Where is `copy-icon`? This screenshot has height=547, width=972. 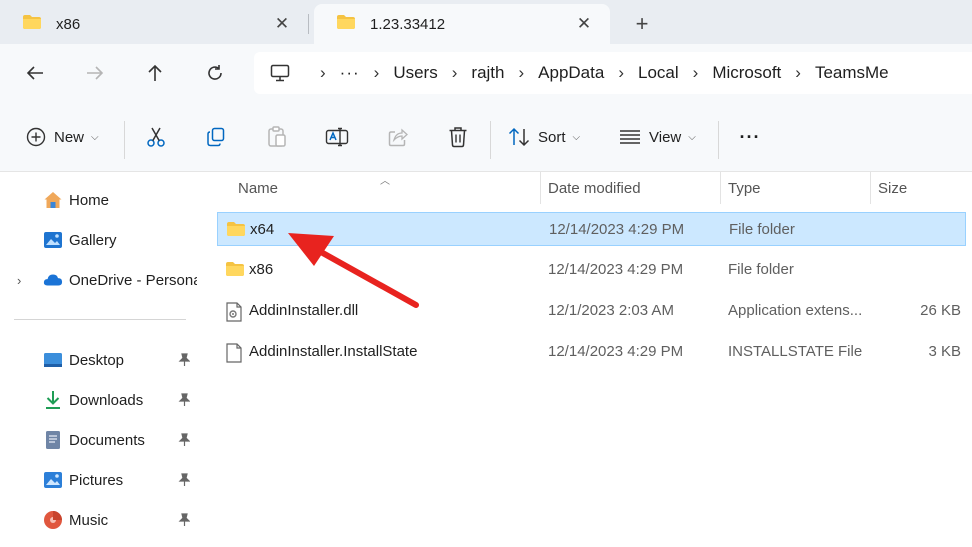 copy-icon is located at coordinates (216, 137).